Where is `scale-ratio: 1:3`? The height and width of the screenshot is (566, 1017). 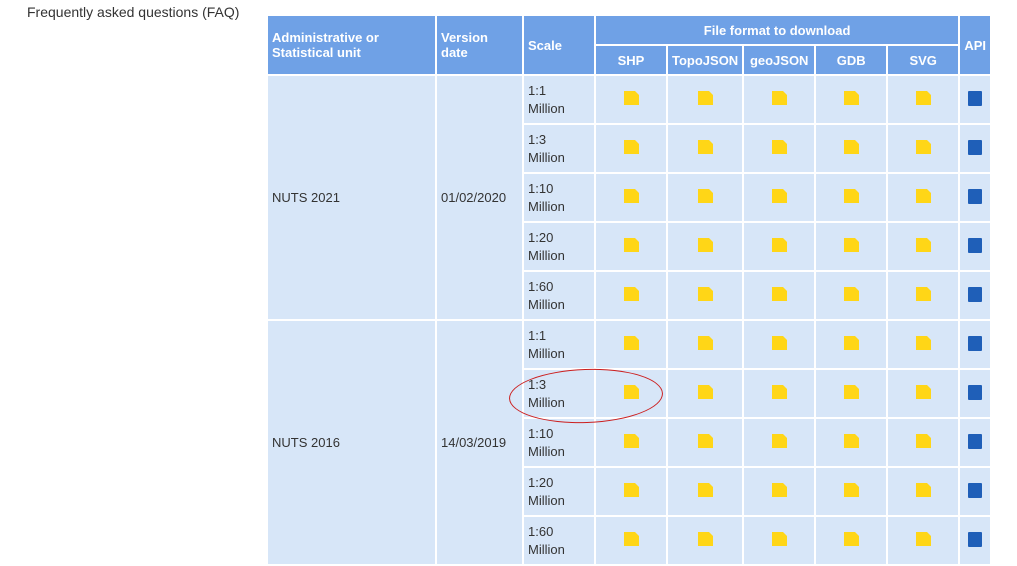 scale-ratio: 1:3 is located at coordinates (537, 139).